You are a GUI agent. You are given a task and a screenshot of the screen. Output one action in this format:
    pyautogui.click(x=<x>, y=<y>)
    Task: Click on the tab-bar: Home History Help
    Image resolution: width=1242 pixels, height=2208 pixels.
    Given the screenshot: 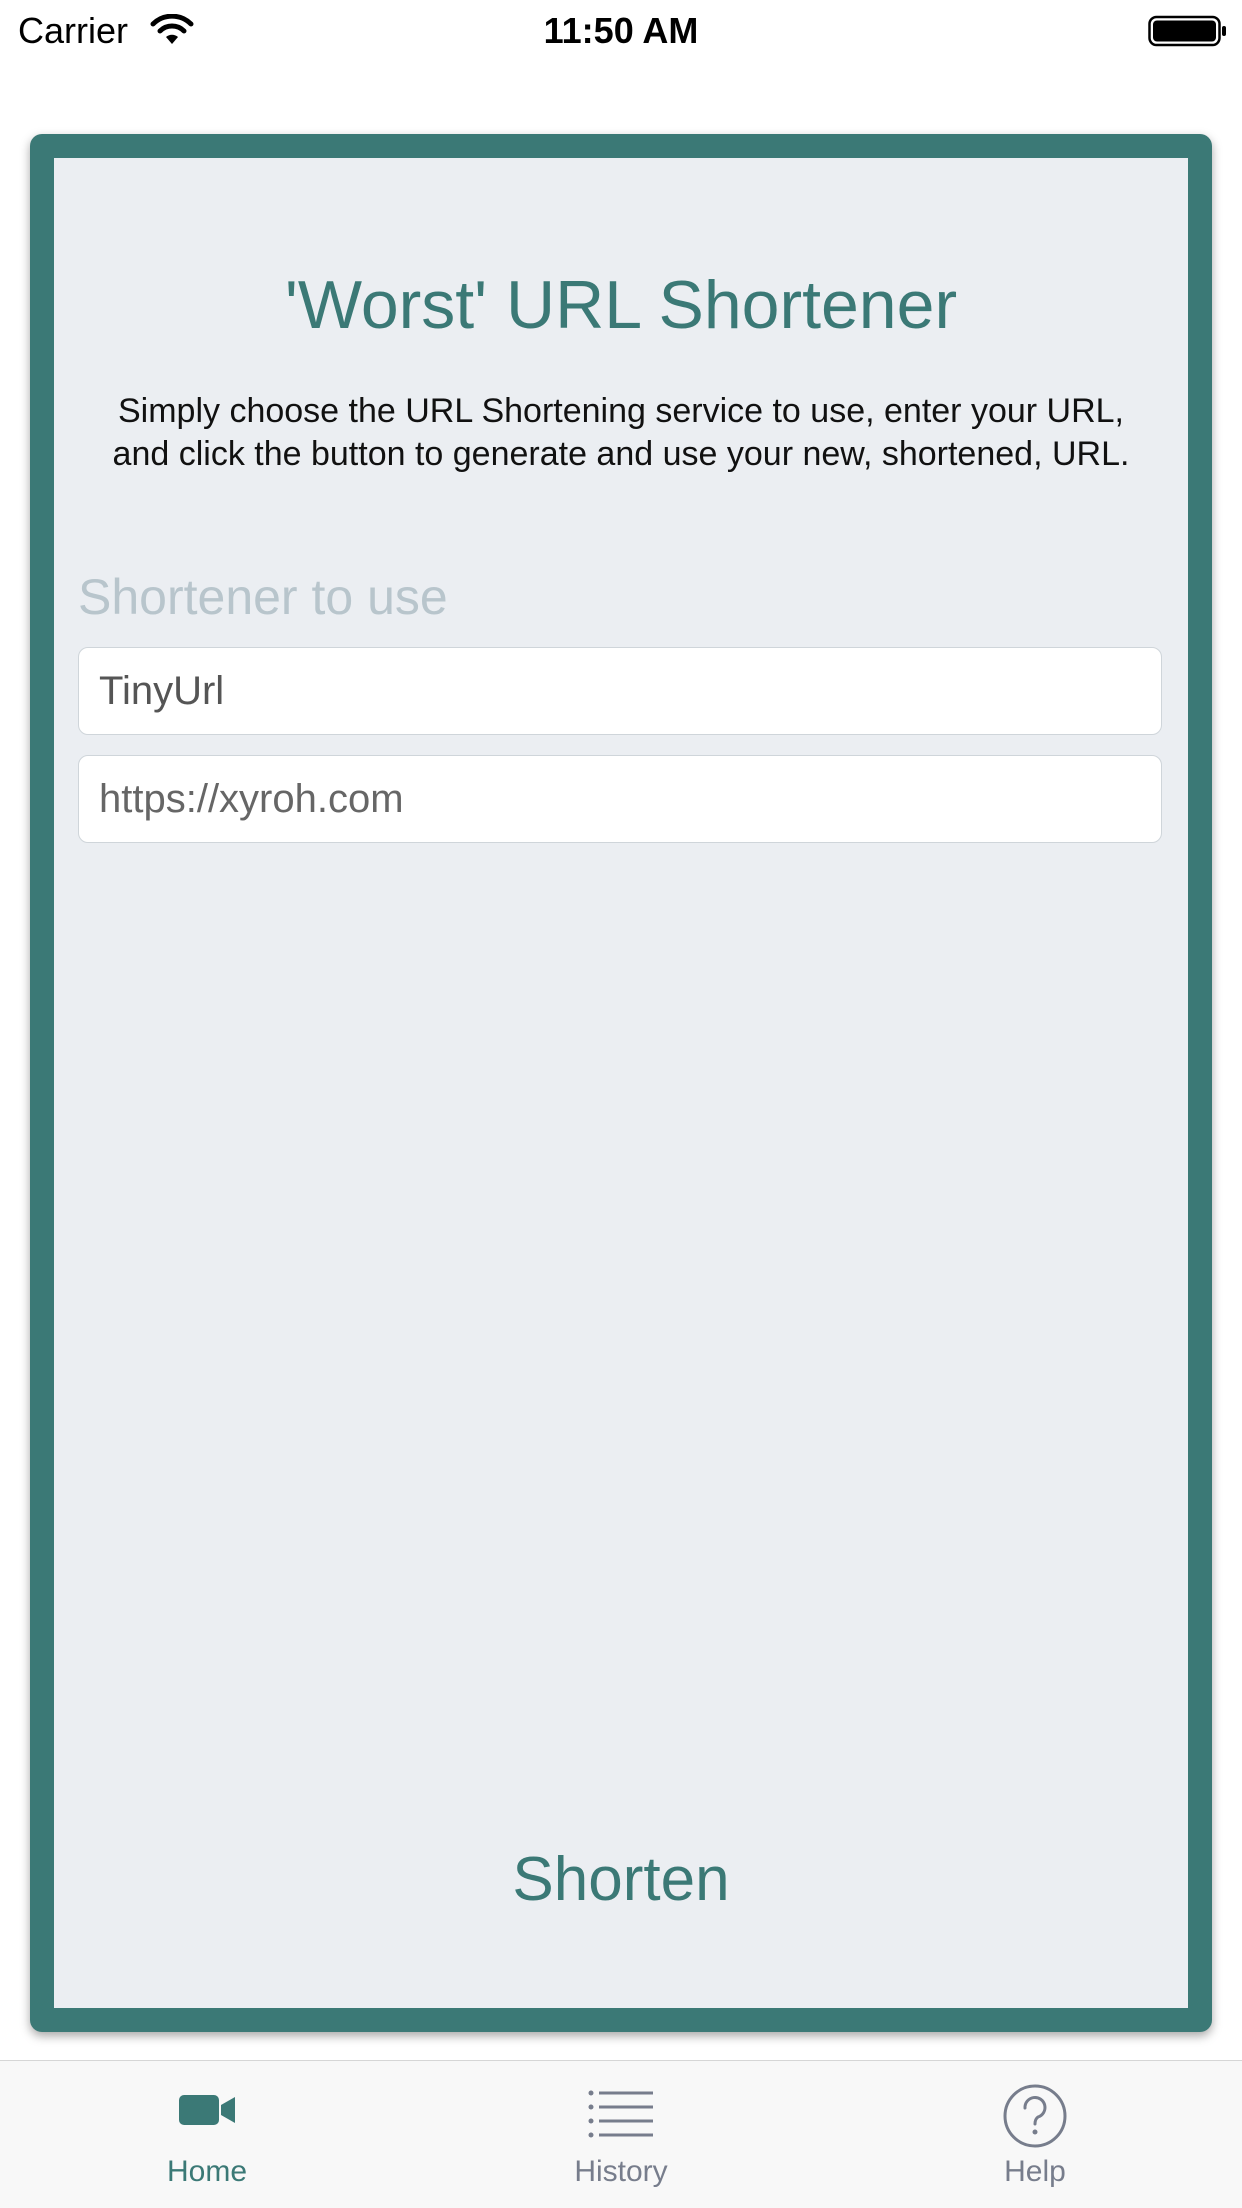 What is the action you would take?
    pyautogui.click(x=621, y=2134)
    